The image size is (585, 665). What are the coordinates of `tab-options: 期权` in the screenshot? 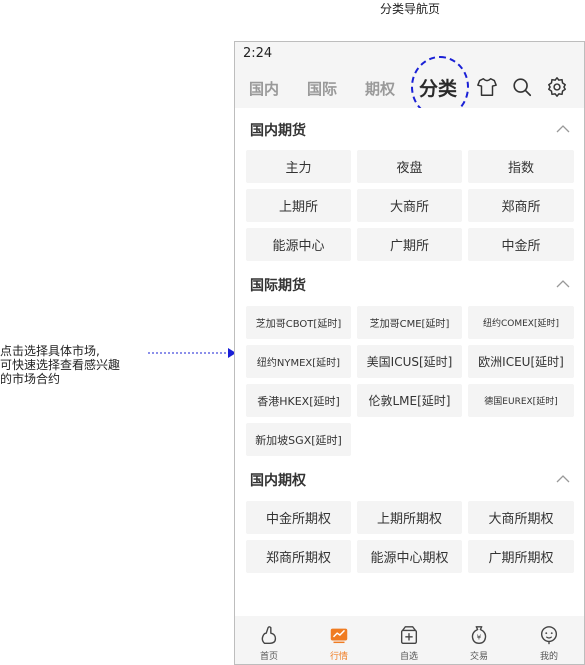 It's located at (380, 88).